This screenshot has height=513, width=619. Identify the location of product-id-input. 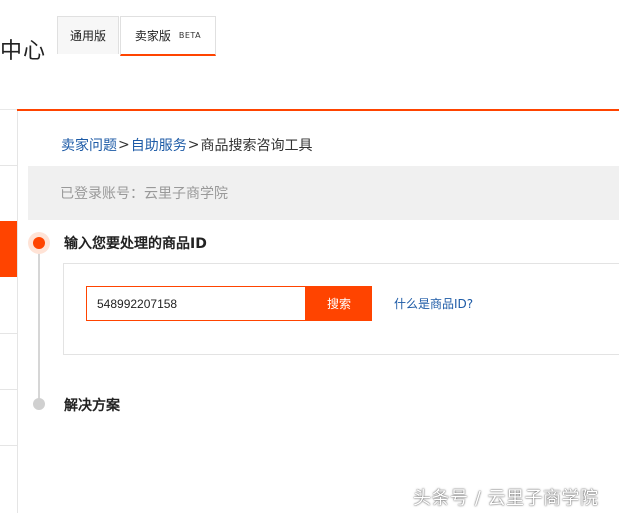
(196, 303).